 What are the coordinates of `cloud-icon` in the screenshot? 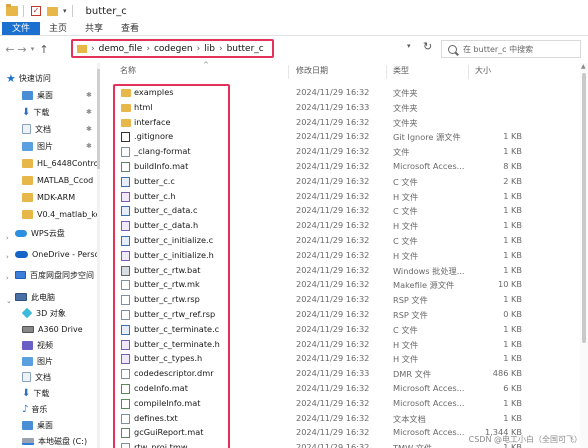 It's located at (21, 233).